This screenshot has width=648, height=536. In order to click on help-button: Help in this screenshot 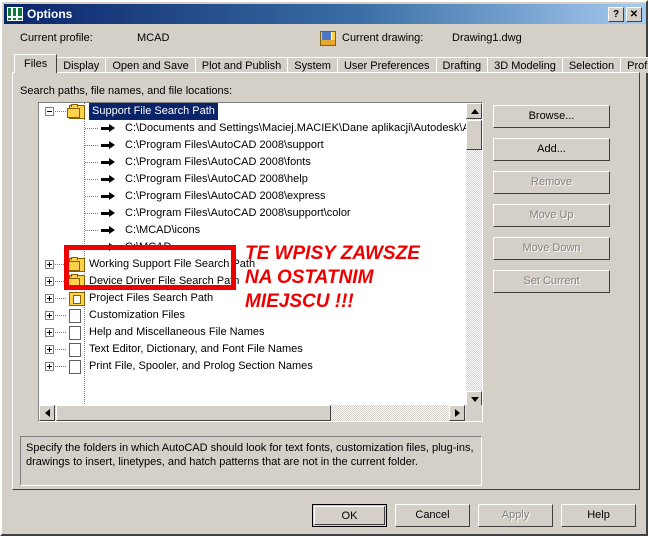, I will do `click(598, 515)`.